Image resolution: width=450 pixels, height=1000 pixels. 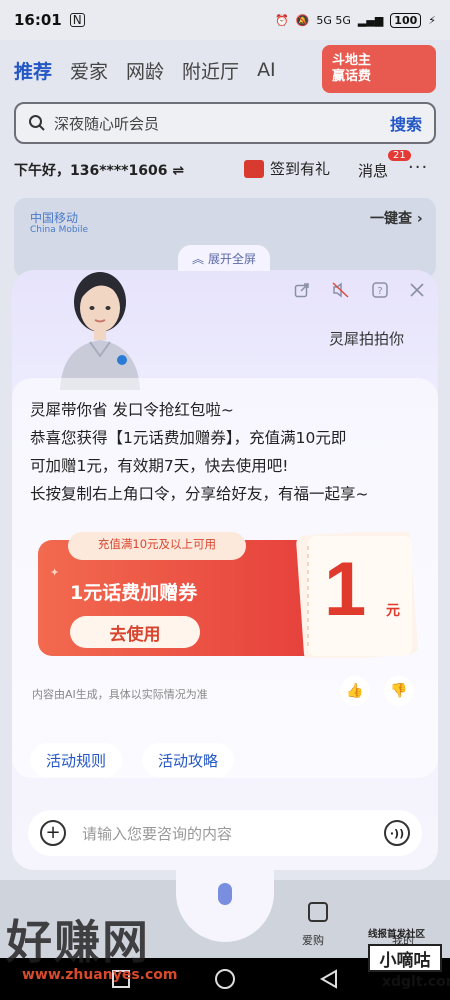 What do you see at coordinates (188, 438) in the screenshot?
I see `message-line: 恭喜您获得【1元话费加赠券】，充值满10元即` at bounding box center [188, 438].